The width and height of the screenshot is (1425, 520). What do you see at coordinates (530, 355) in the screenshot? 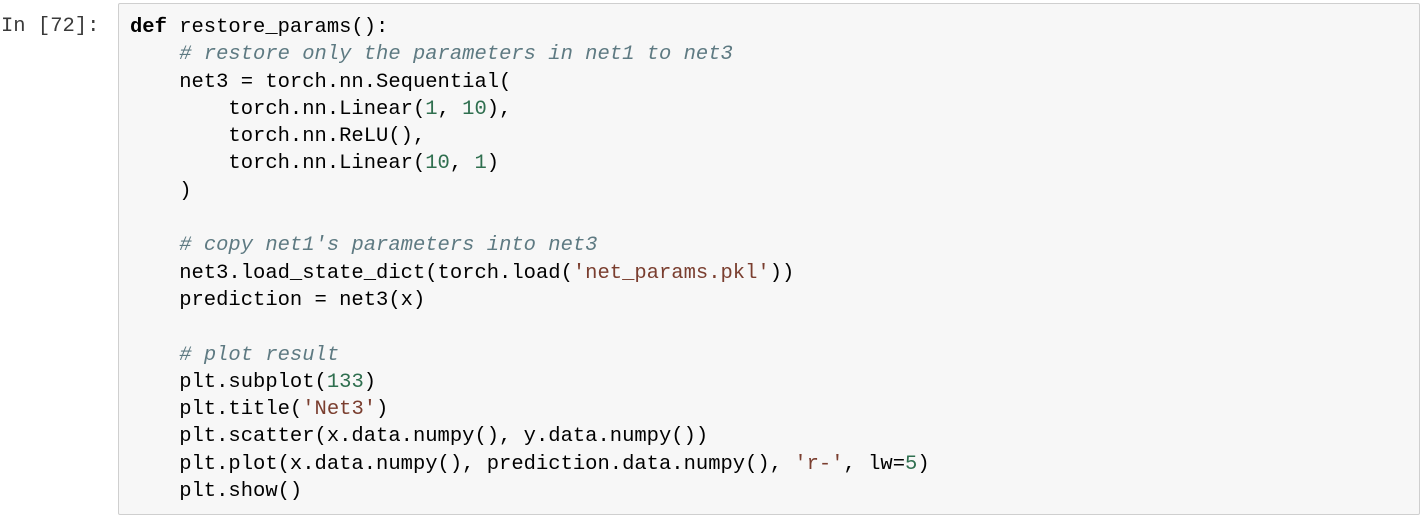
I see `code-line: # plot result` at bounding box center [530, 355].